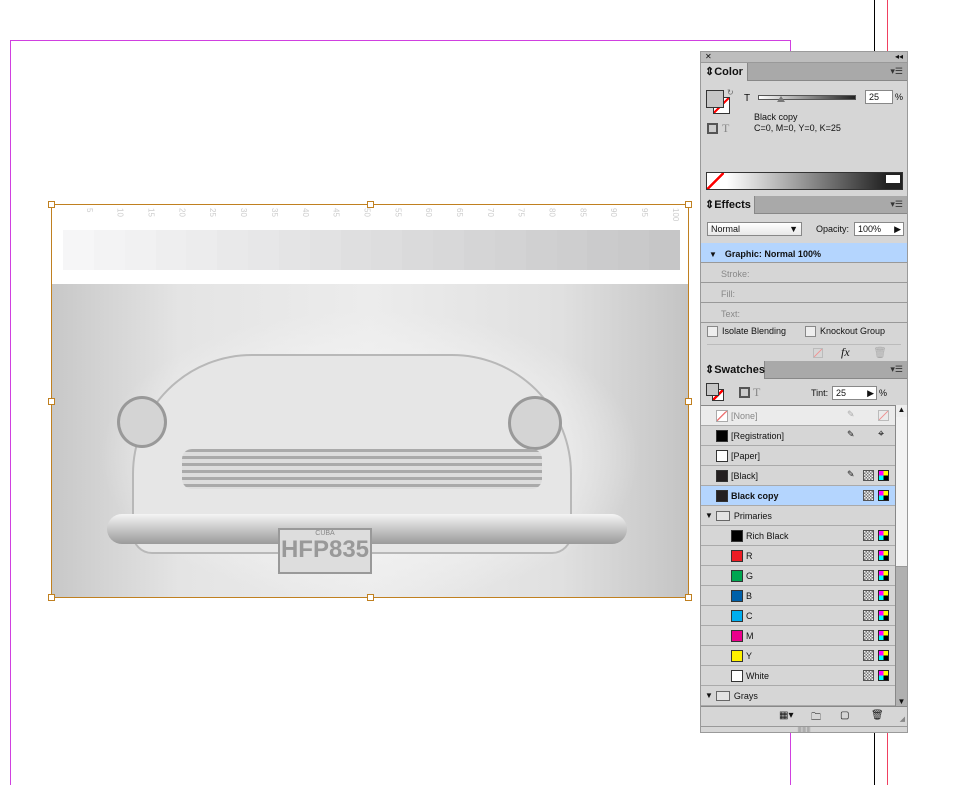  Describe the element at coordinates (798, 596) in the screenshot. I see `swatch-item: B` at that location.